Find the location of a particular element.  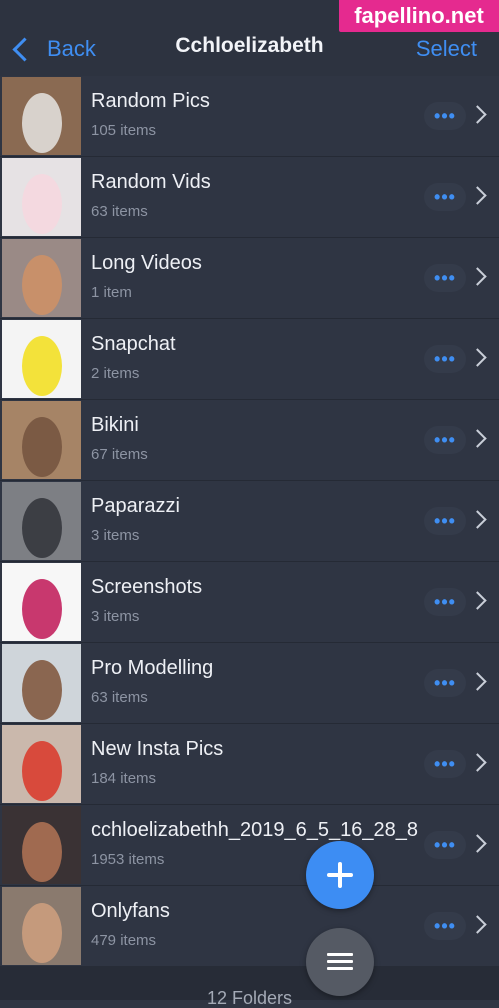

folder-row: Long Videos 1 item ••• is located at coordinates (249, 278).